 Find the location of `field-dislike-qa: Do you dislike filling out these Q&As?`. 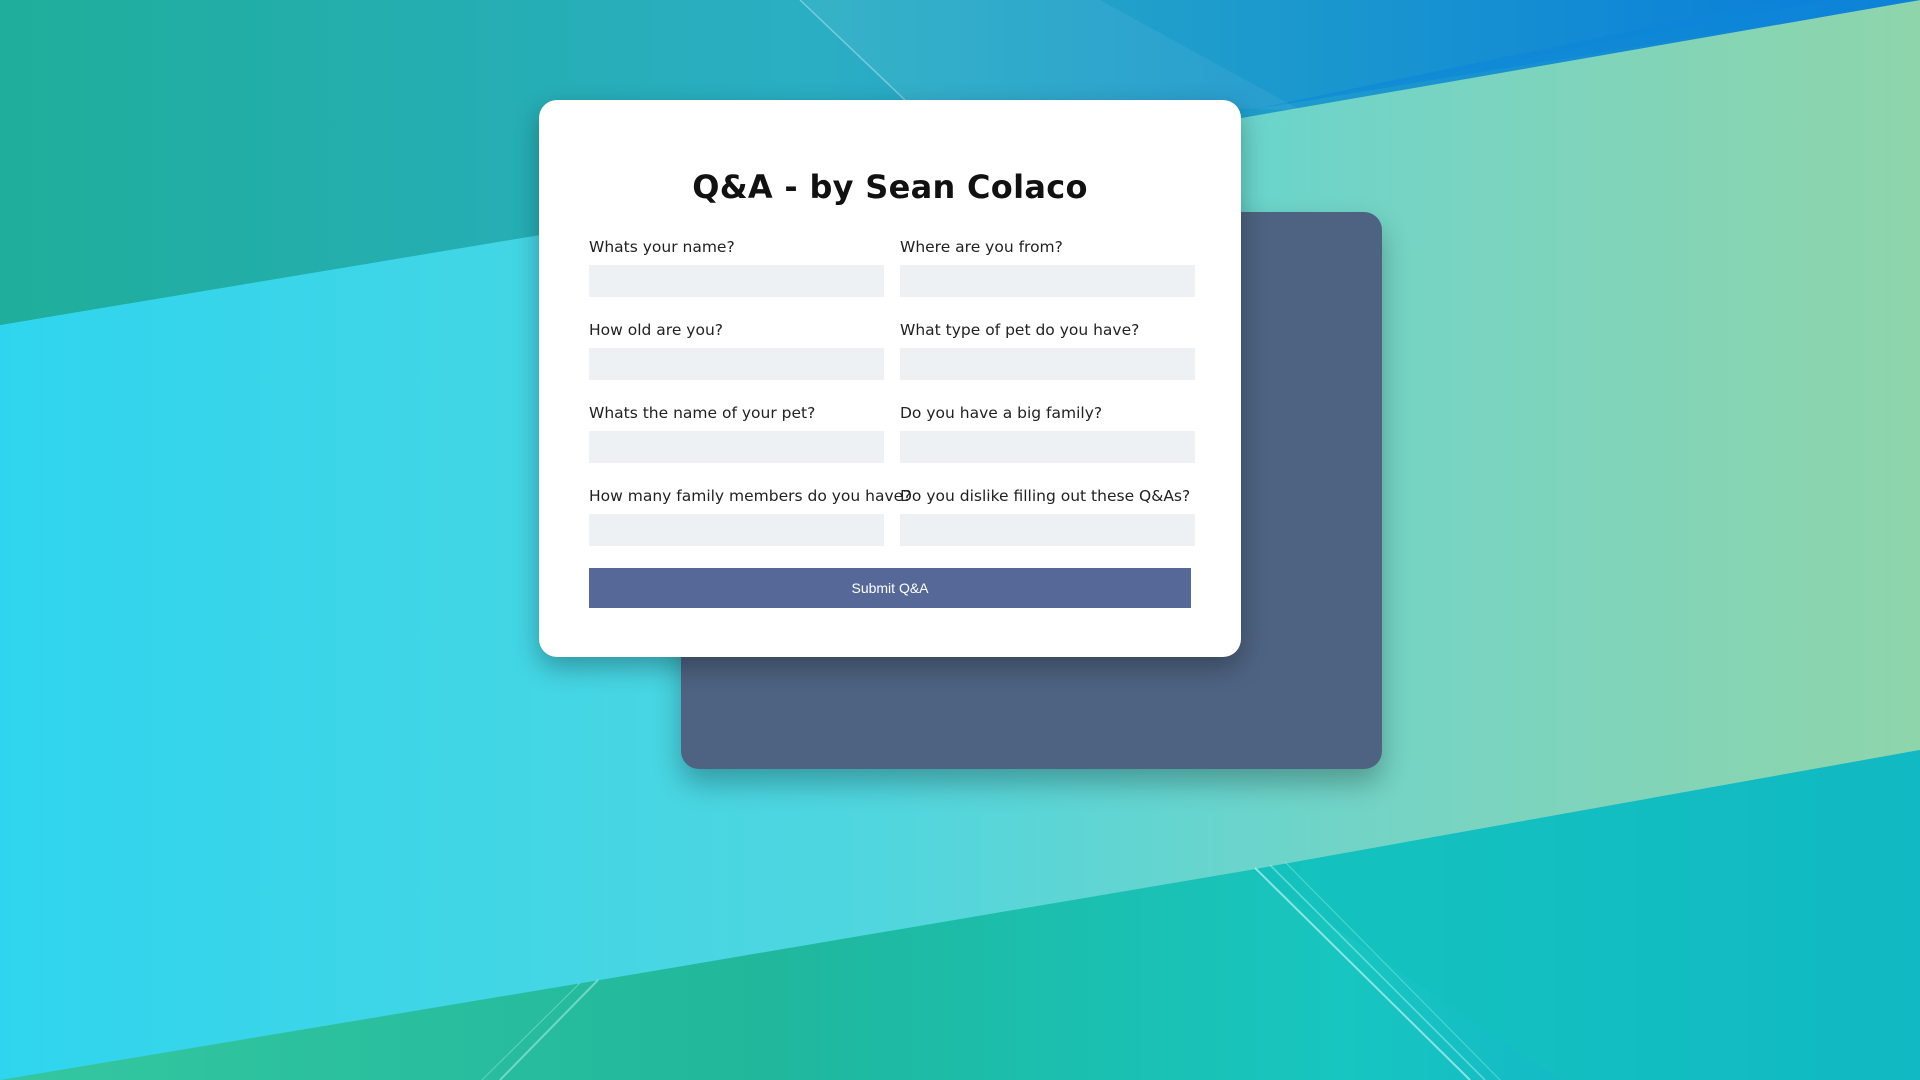

field-dislike-qa: Do you dislike filling out these Q&As? is located at coordinates (1047, 527).